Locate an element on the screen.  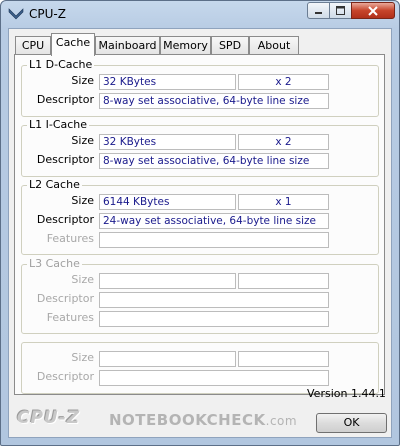
l1i-count-field: x 2 is located at coordinates (283, 142).